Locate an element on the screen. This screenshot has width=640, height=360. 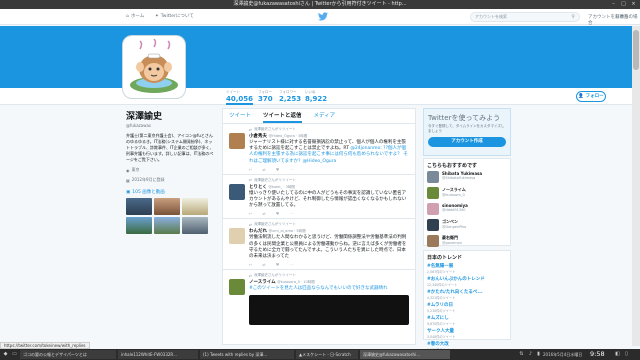
nav-about: ✦ Twitterについて is located at coordinates (174, 16).